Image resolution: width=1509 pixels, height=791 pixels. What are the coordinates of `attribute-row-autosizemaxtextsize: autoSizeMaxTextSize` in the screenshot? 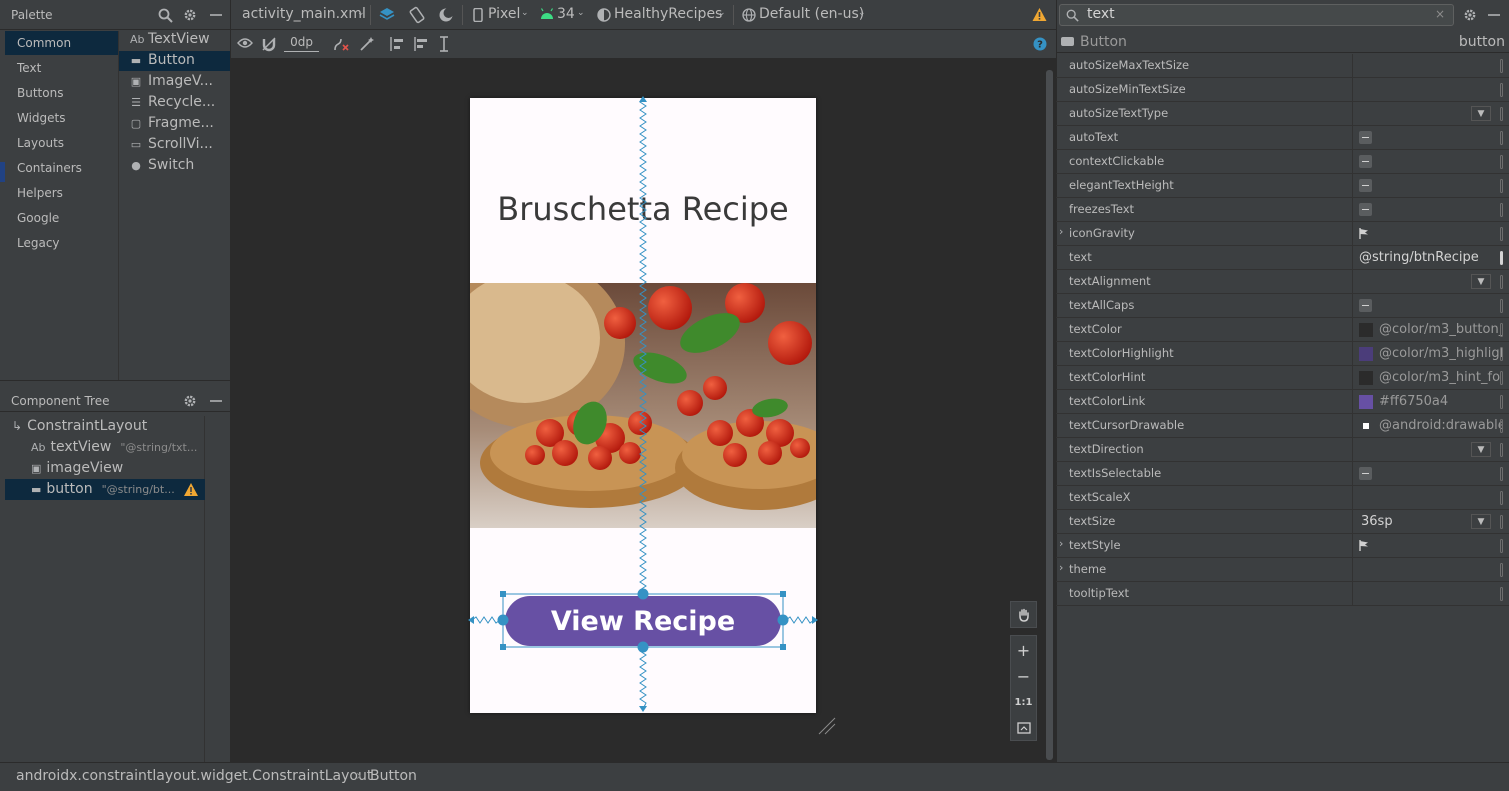 It's located at (1282, 66).